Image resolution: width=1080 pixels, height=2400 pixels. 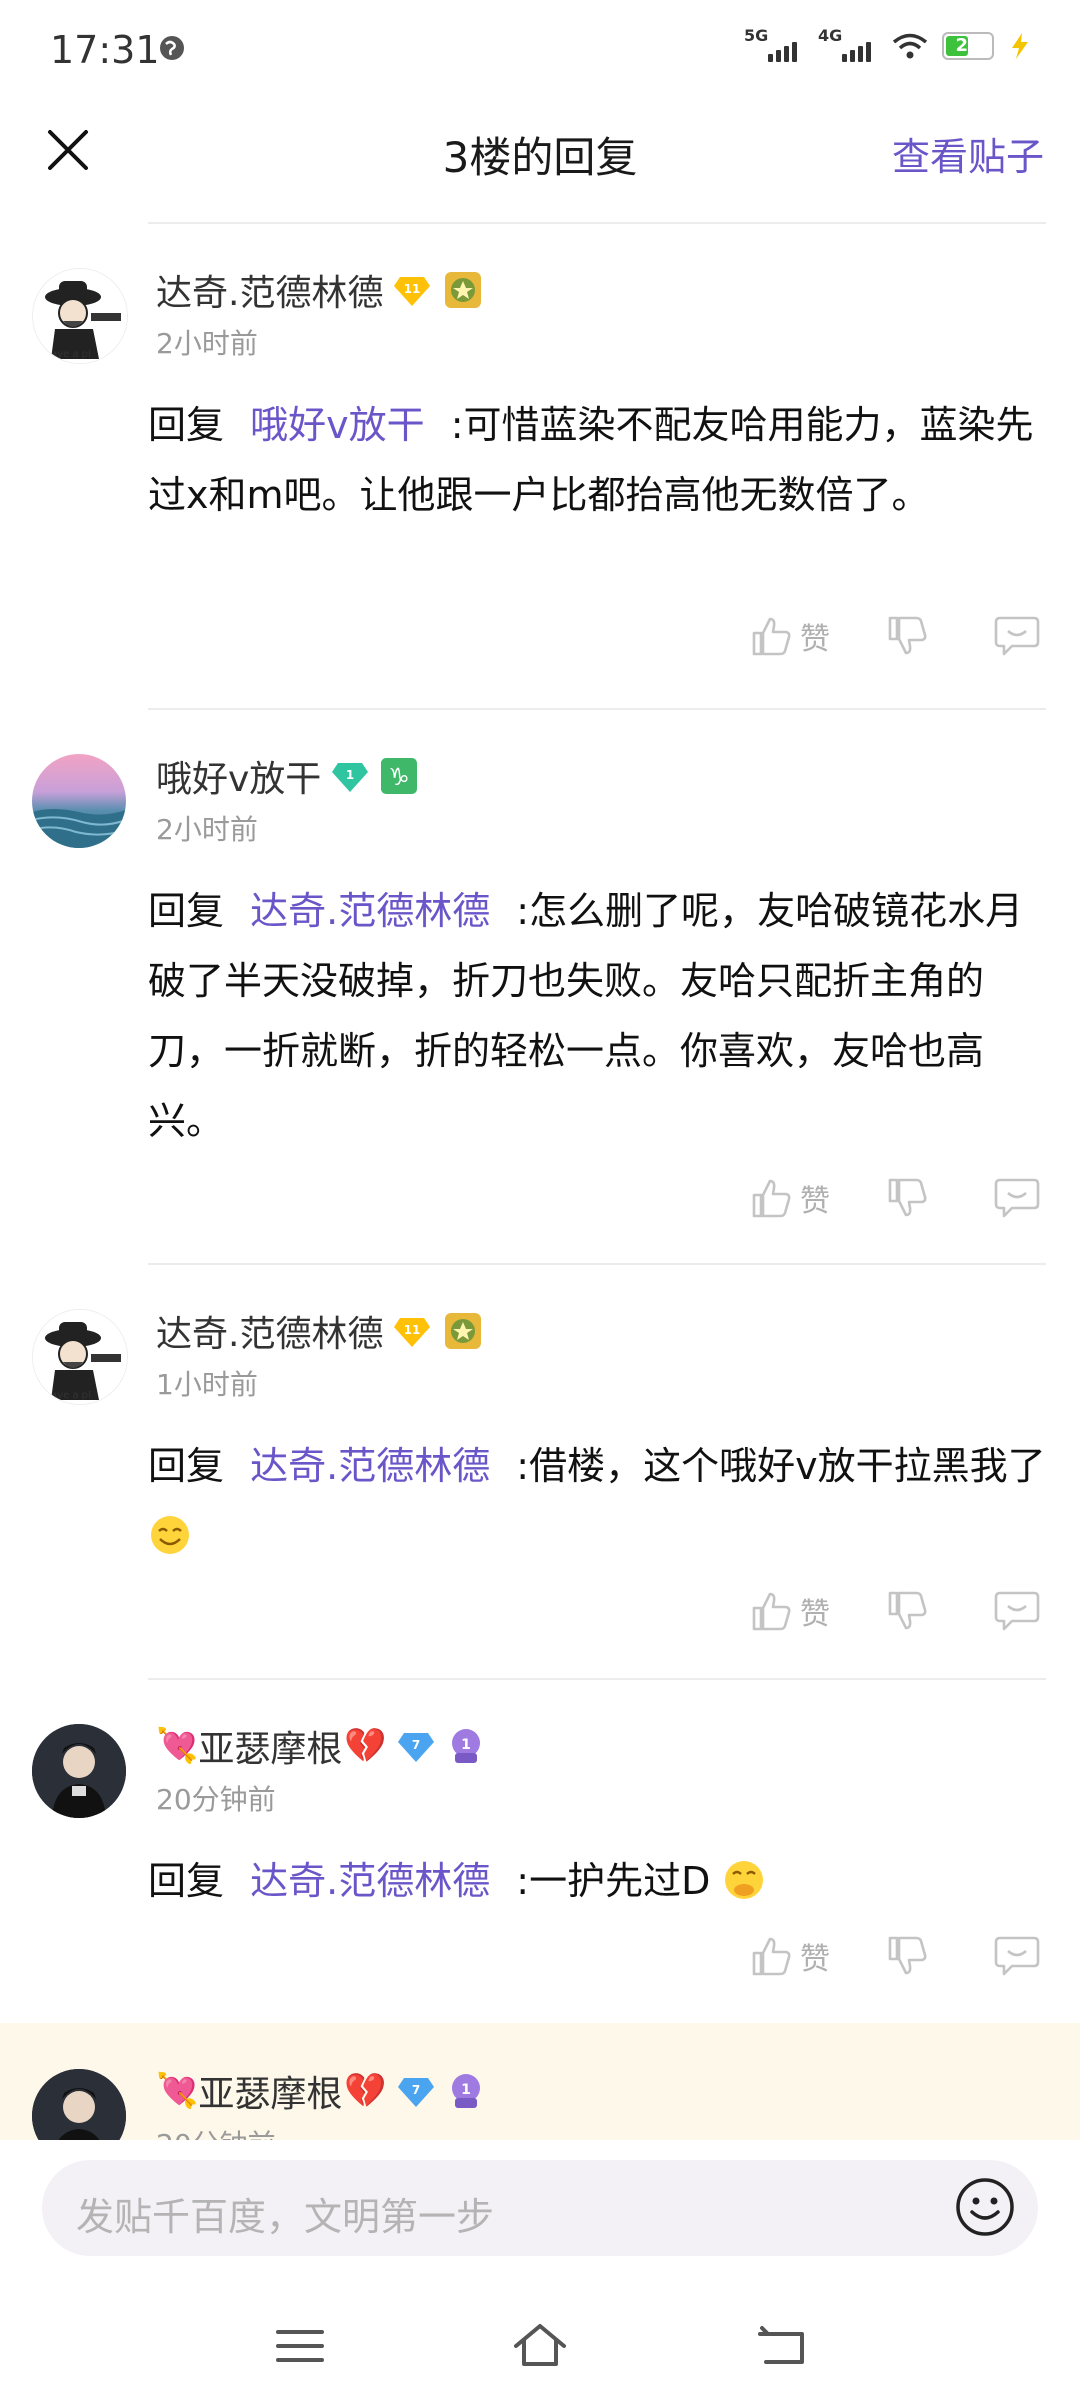 What do you see at coordinates (848, 44) in the screenshot?
I see `signal-4g-icon: 4G` at bounding box center [848, 44].